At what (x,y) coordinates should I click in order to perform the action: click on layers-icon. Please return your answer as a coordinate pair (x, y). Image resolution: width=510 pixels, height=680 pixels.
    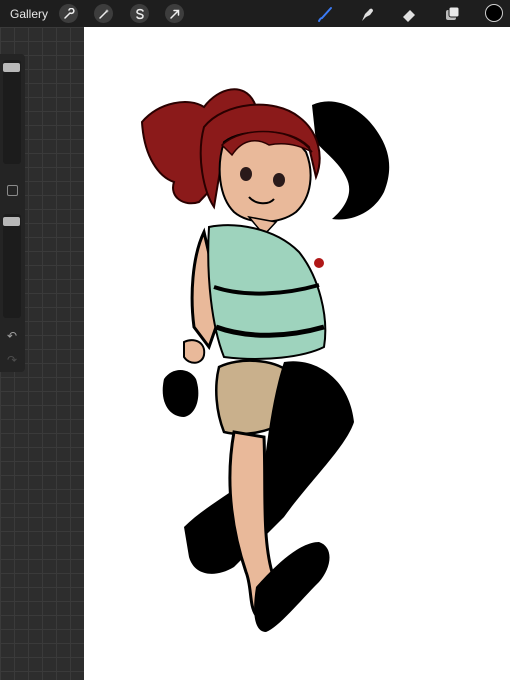
    Looking at the image, I should click on (452, 14).